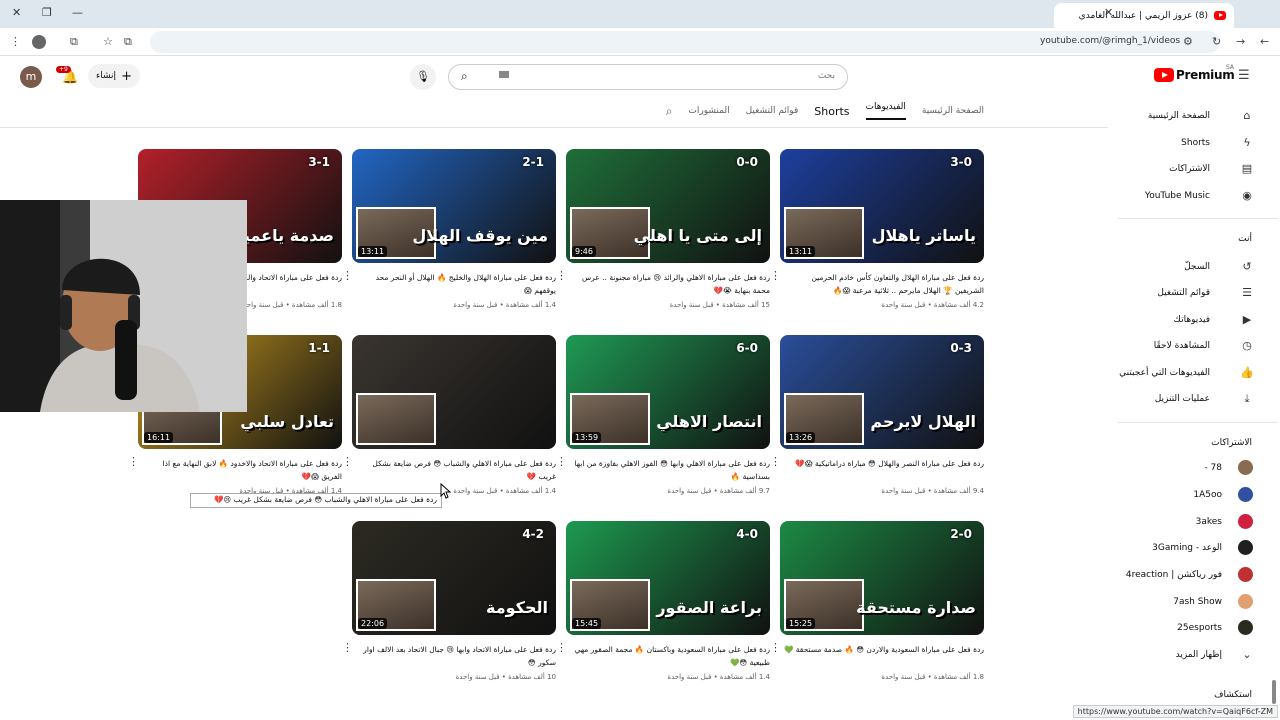  I want to click on subscription-item: 3akes, so click(1209, 522).